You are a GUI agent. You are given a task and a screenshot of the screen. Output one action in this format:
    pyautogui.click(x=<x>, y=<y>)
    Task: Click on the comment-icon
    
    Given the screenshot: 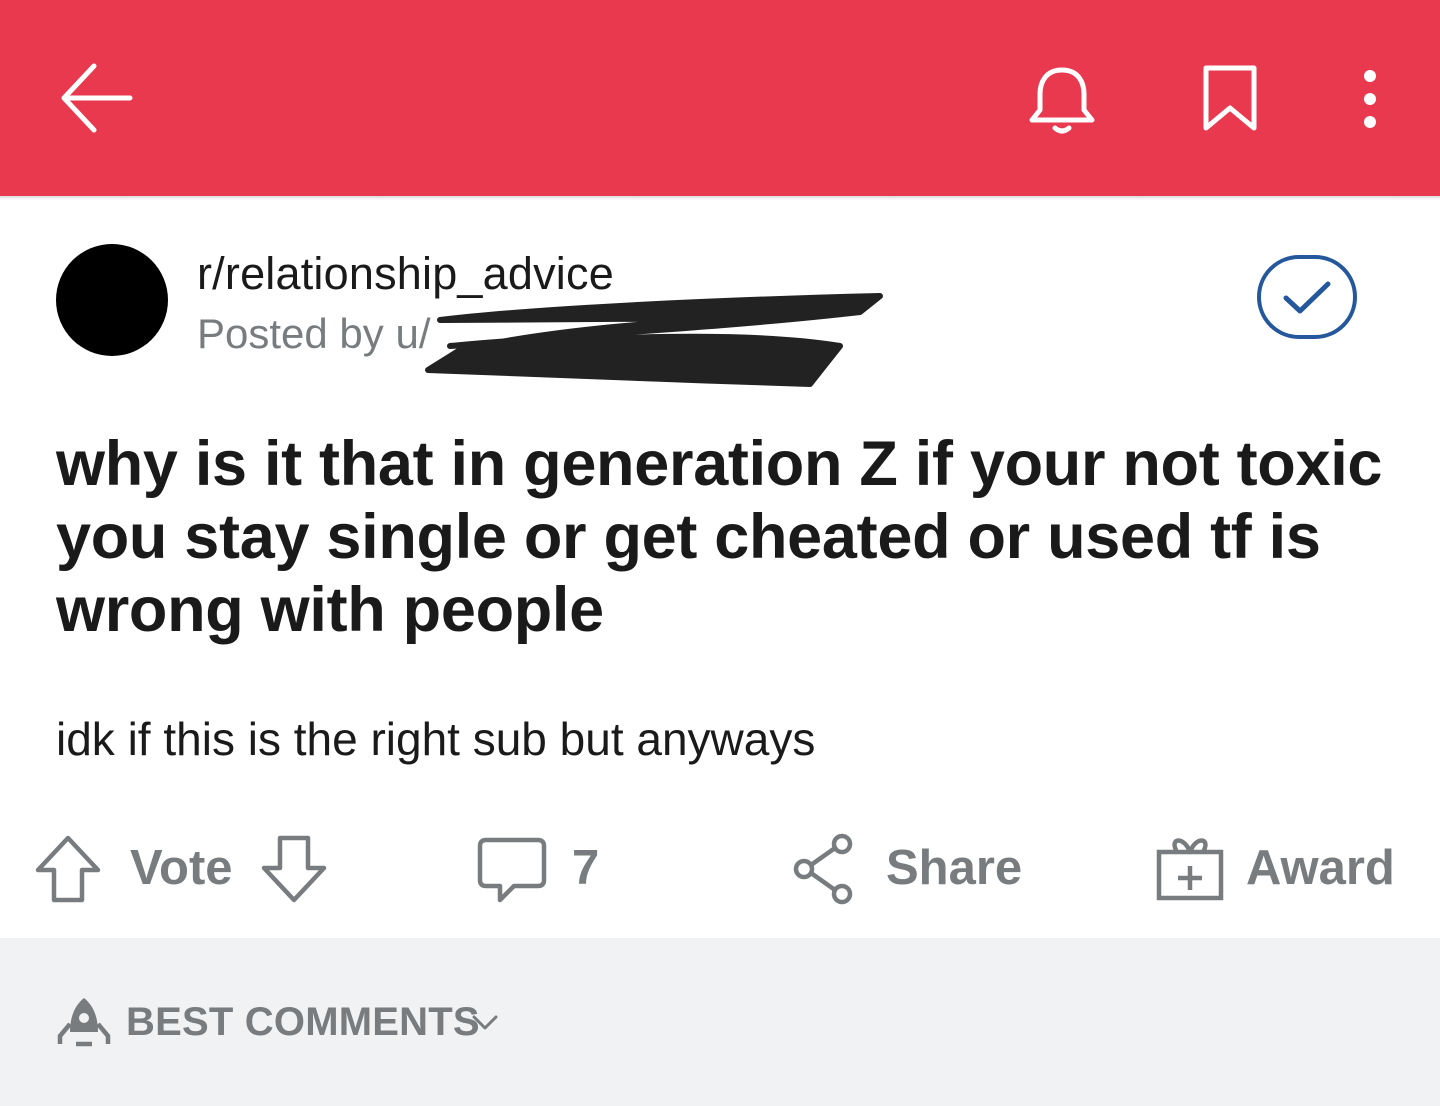 What is the action you would take?
    pyautogui.click(x=512, y=871)
    